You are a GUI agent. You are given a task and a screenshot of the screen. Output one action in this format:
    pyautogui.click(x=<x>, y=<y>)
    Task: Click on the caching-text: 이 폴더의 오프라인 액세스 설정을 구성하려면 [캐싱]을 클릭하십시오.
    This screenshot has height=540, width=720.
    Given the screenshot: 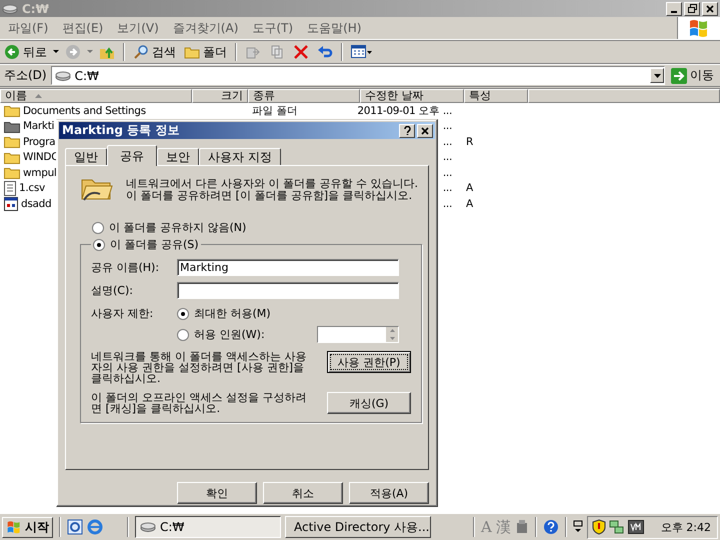 What is the action you would take?
    pyautogui.click(x=199, y=403)
    